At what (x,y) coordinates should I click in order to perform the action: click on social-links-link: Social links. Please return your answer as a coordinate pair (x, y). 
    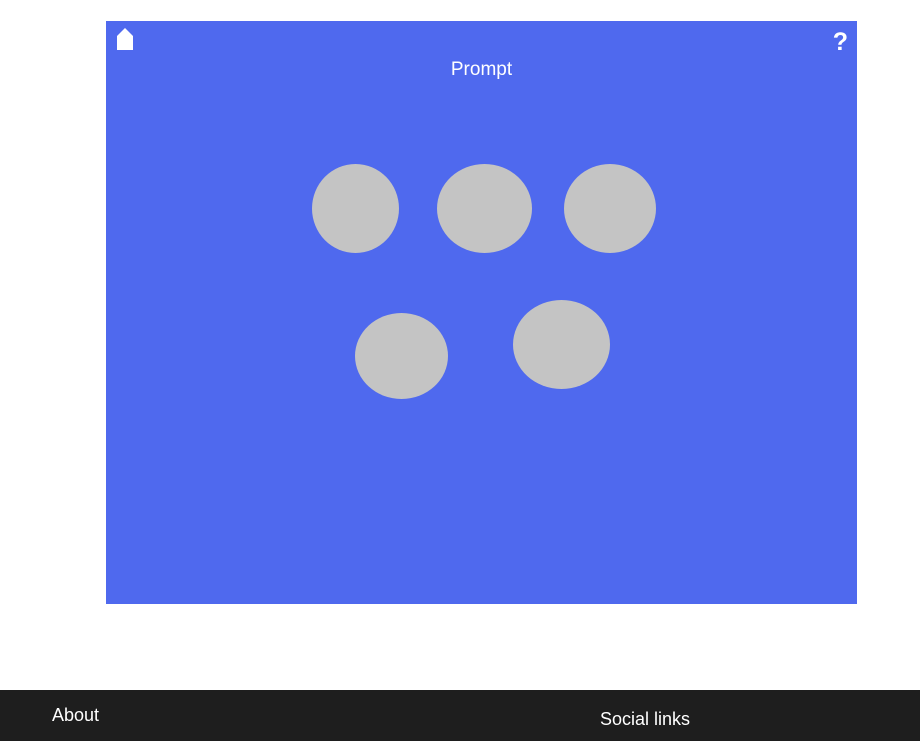
    Looking at the image, I should click on (645, 719).